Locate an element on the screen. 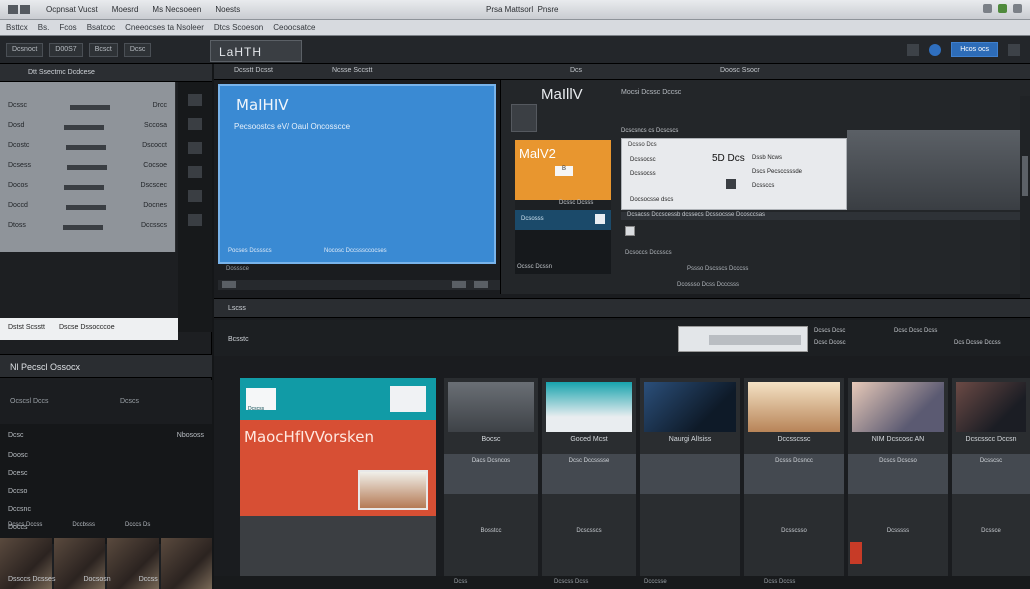 The height and width of the screenshot is (589, 1030). menu2-item-6: Dtcs Scoeson is located at coordinates (238, 27).